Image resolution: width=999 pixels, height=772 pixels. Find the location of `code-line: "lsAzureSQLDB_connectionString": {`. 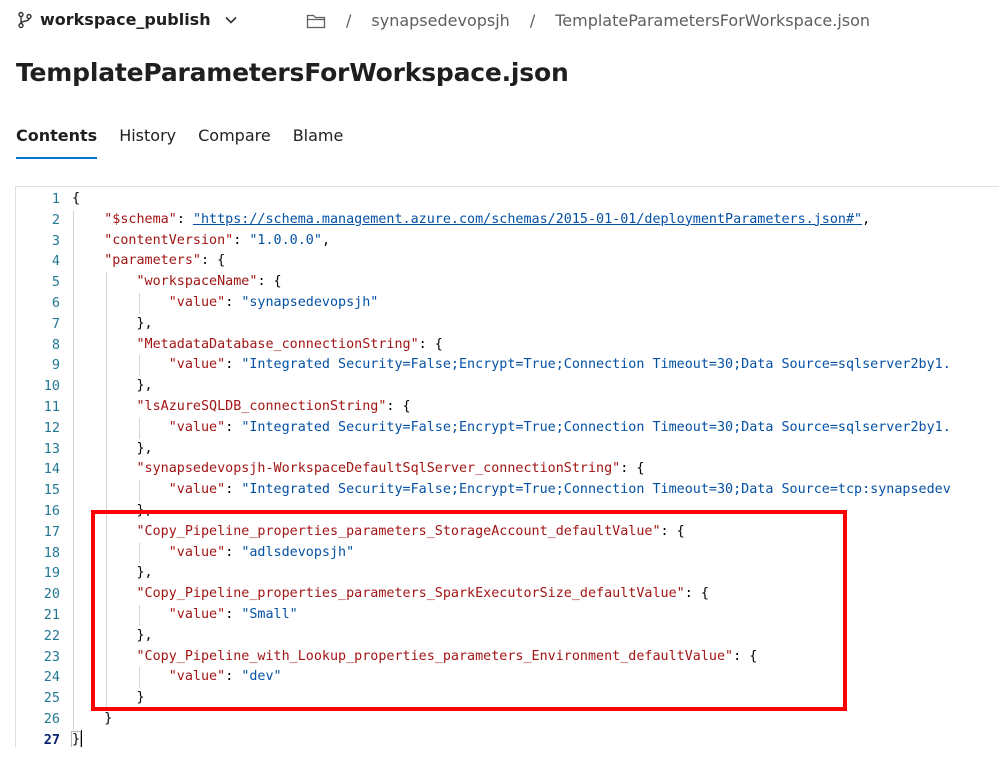

code-line: "lsAzureSQLDB_connectionString": { is located at coordinates (535, 407).